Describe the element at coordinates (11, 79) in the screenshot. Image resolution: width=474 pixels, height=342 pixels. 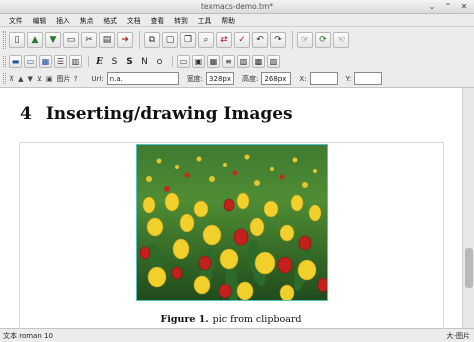
I see `move-first-icon: ⊼` at that location.